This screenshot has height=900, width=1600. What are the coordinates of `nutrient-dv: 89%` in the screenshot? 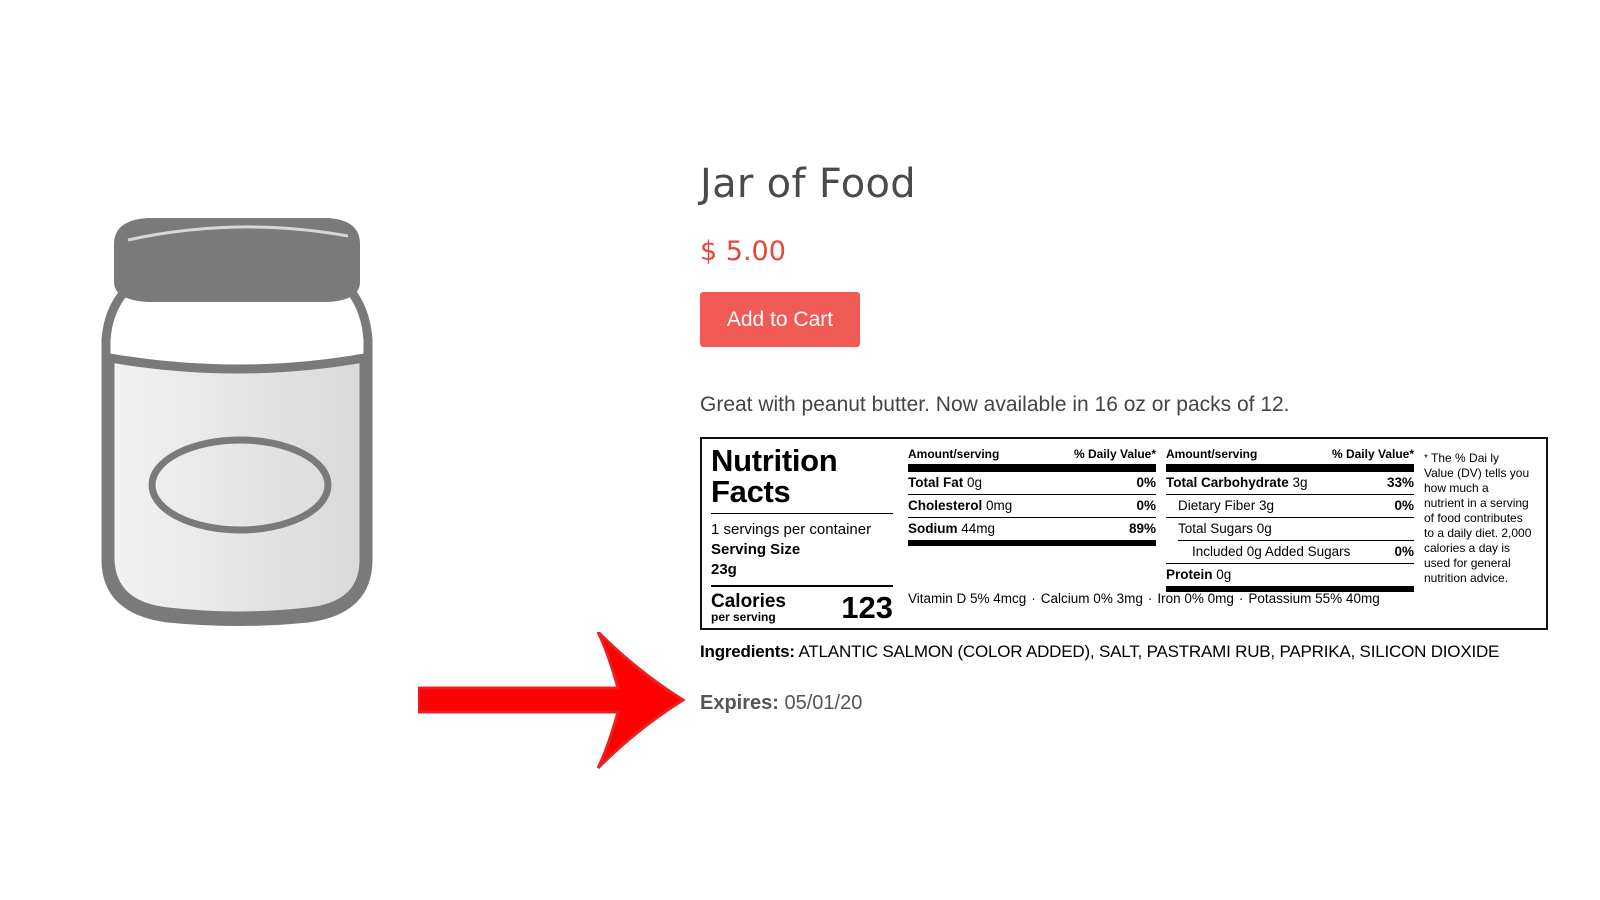 It's located at (1142, 528).